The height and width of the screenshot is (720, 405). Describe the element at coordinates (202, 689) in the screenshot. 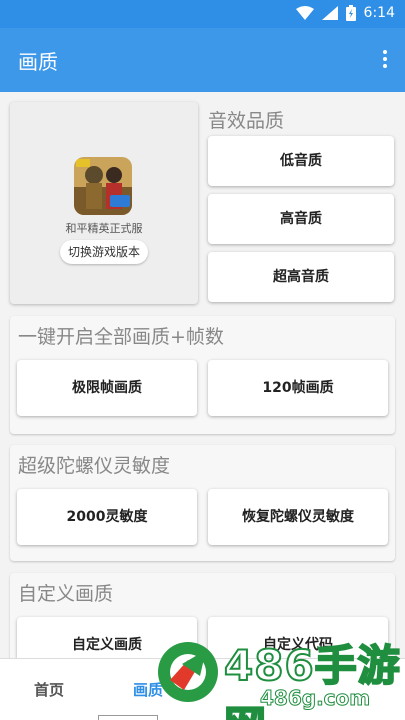

I see `bottom-nav: 首页 画质` at that location.